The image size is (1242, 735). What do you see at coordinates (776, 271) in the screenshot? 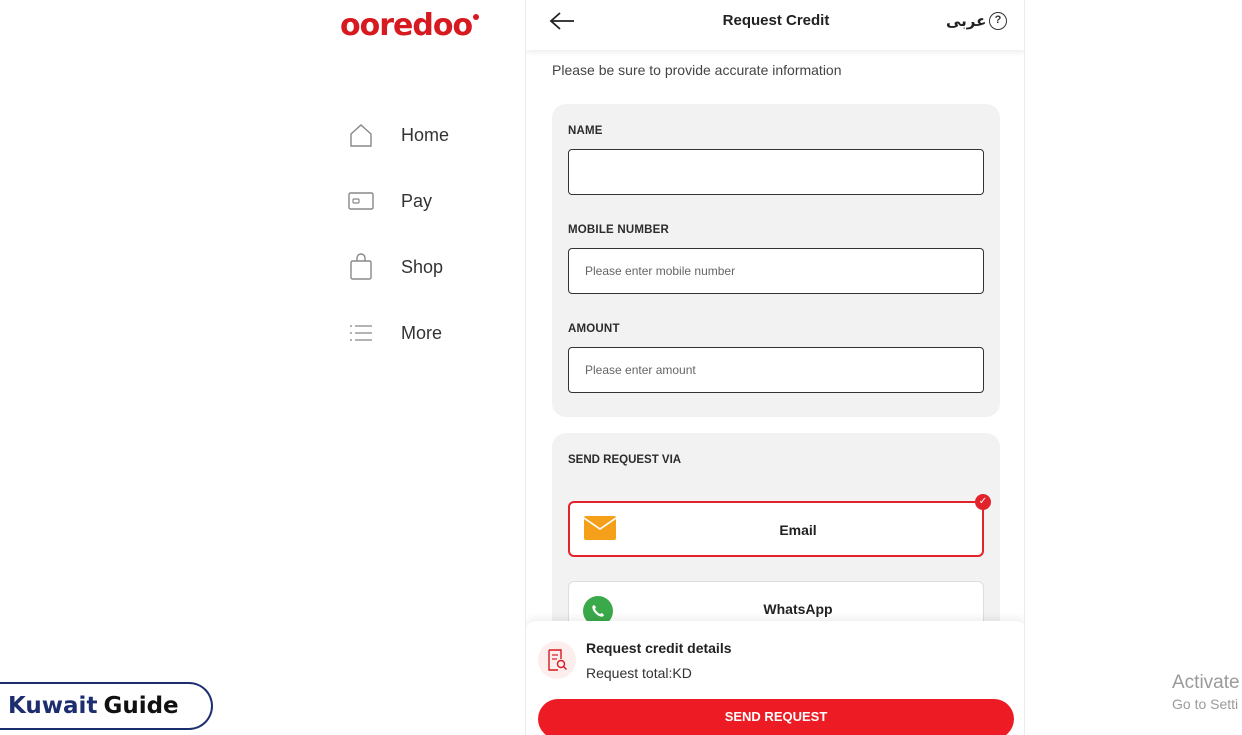
I see `mobile-input` at bounding box center [776, 271].